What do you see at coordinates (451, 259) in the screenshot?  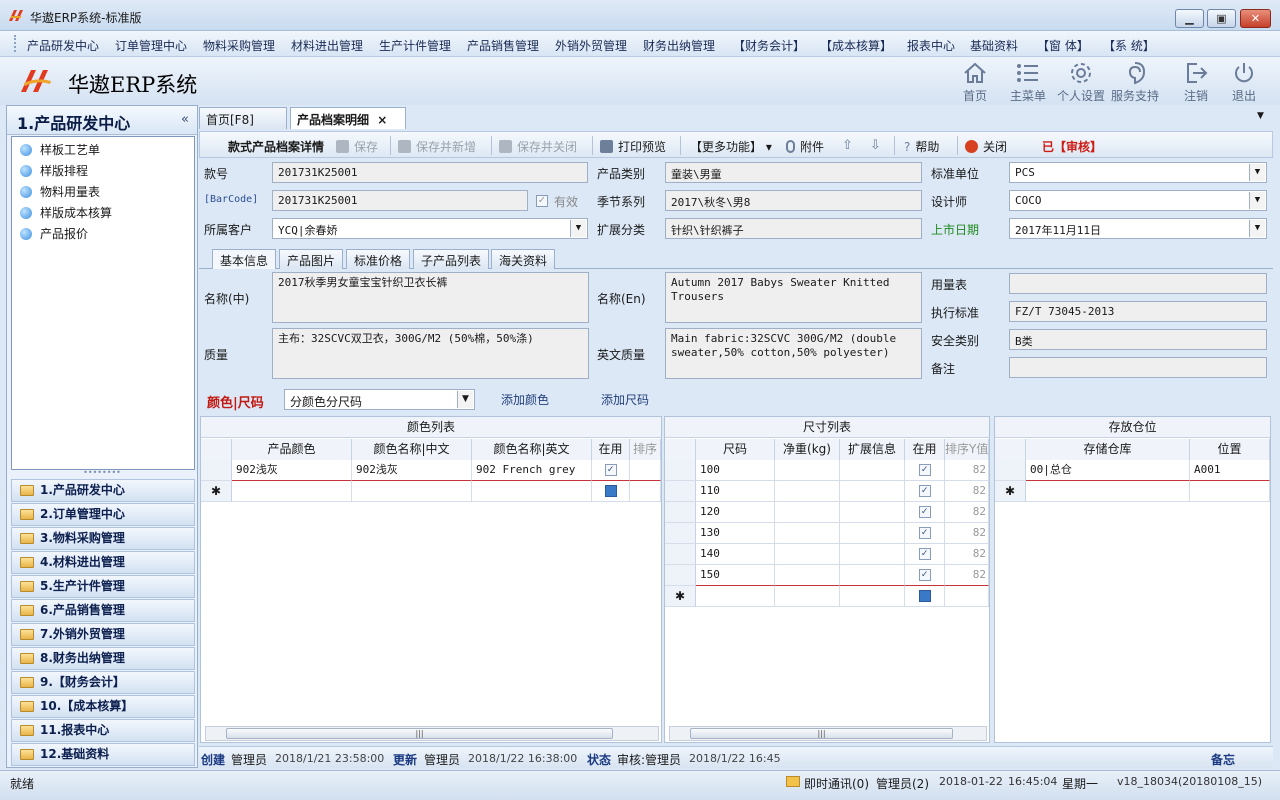 I see `subtab-subproducts: 子产品列表` at bounding box center [451, 259].